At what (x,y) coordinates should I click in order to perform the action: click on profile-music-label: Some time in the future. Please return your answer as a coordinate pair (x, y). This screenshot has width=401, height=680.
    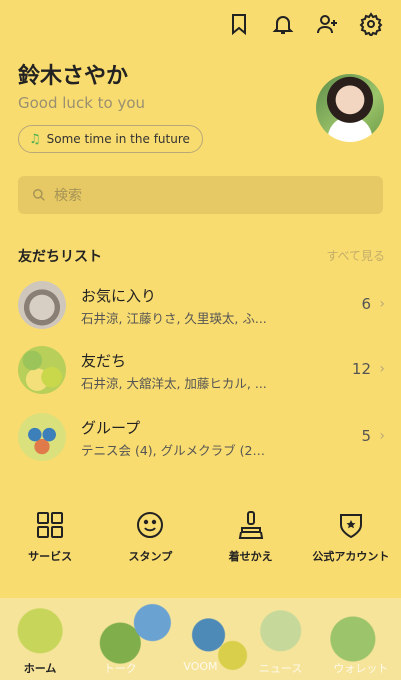
    Looking at the image, I should click on (118, 139).